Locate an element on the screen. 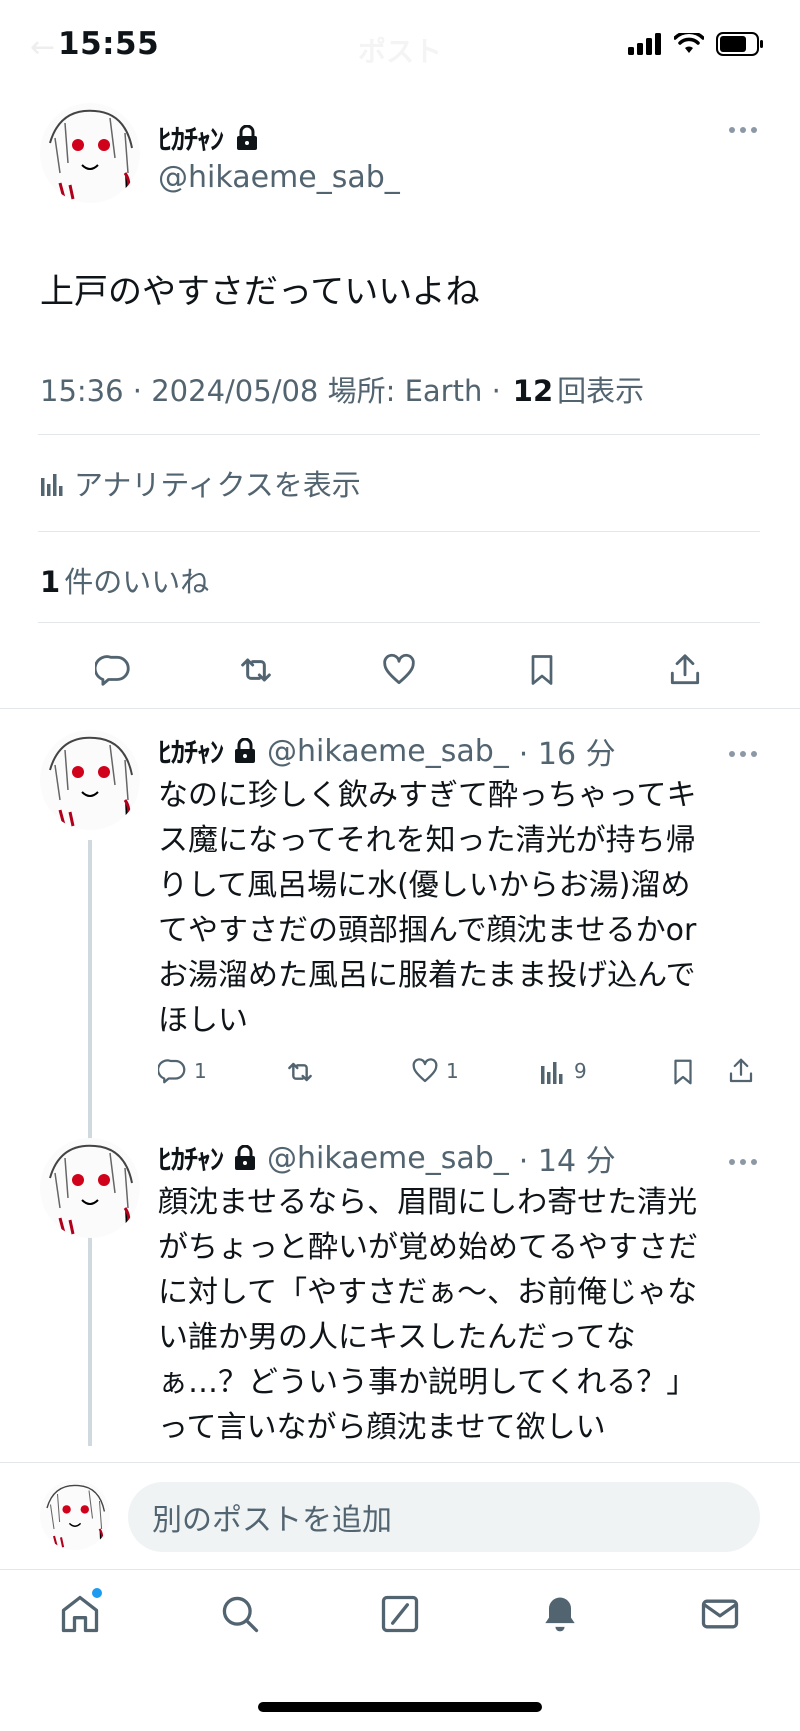 Image resolution: width=800 pixels, height=1731 pixels. reply-action-share is located at coordinates (741, 1073).